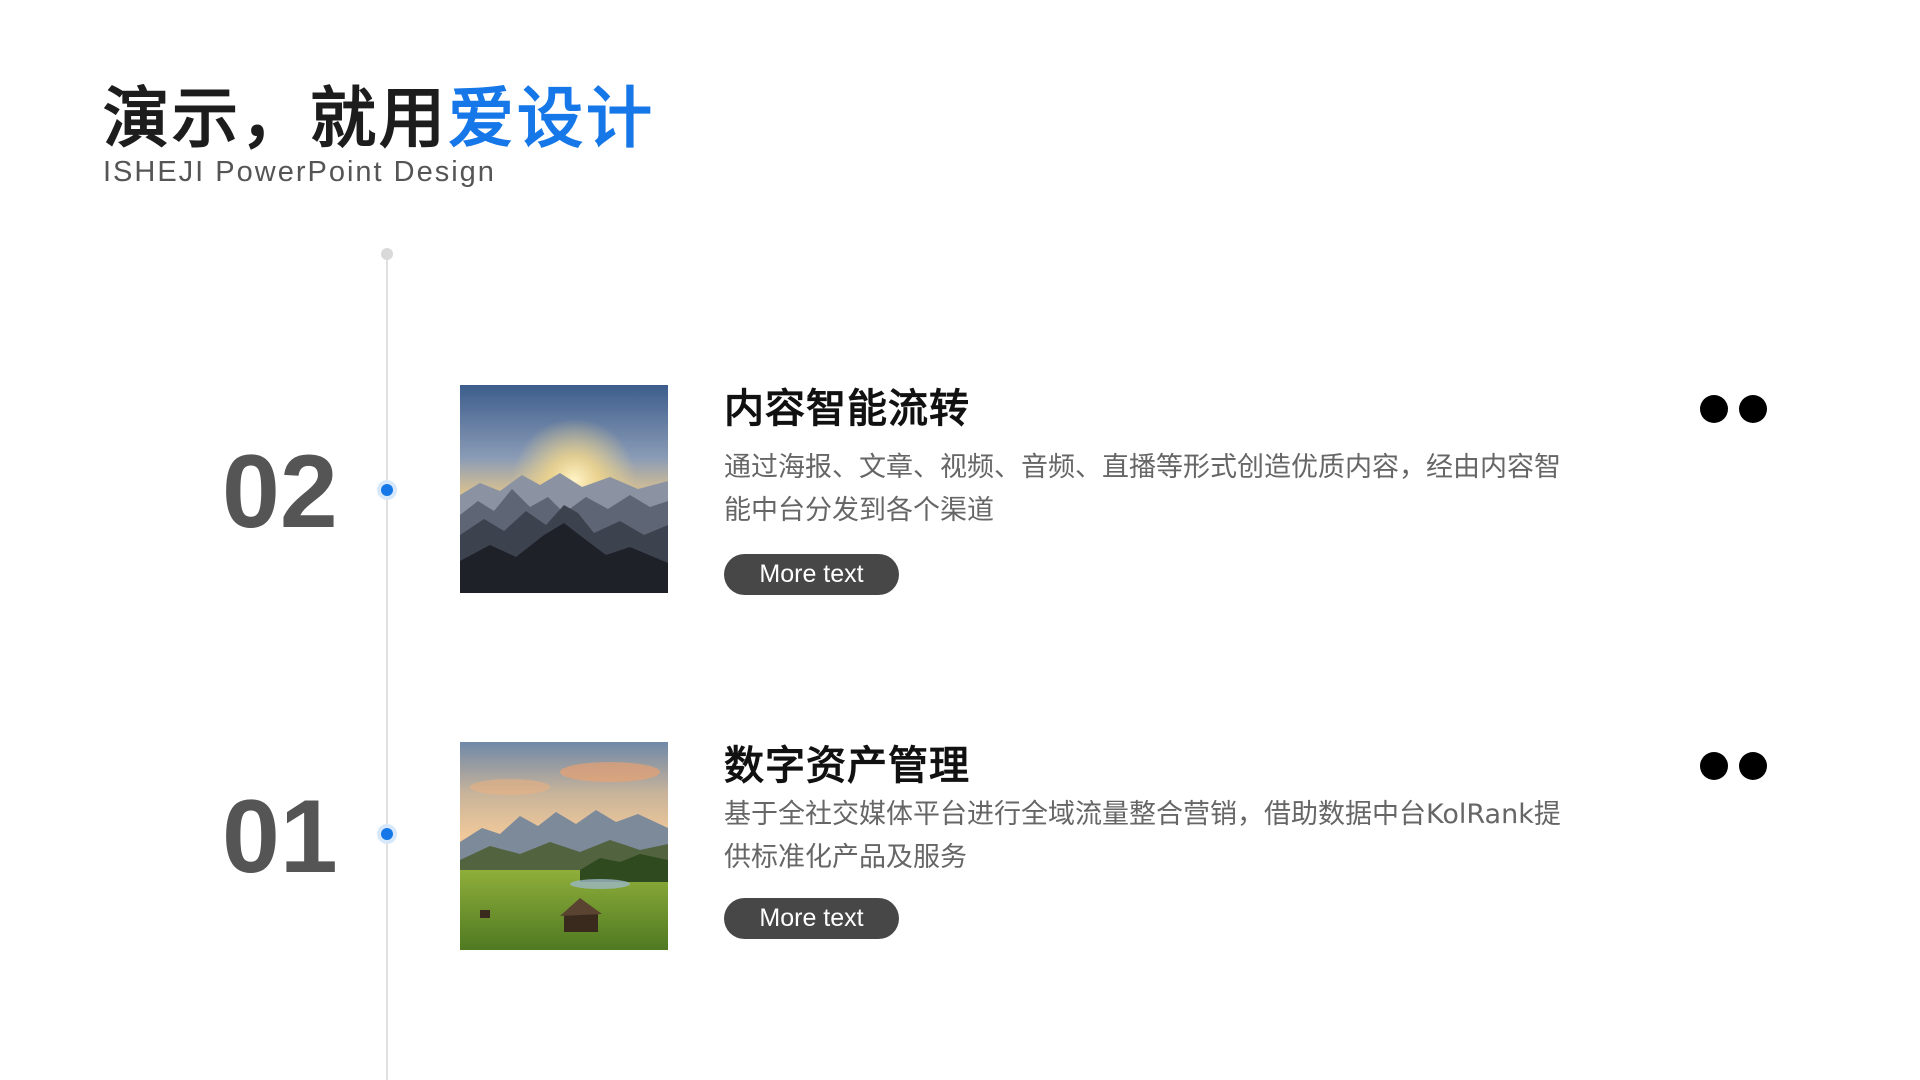 The height and width of the screenshot is (1080, 1920). What do you see at coordinates (280, 492) in the screenshot?
I see `step-number: 02` at bounding box center [280, 492].